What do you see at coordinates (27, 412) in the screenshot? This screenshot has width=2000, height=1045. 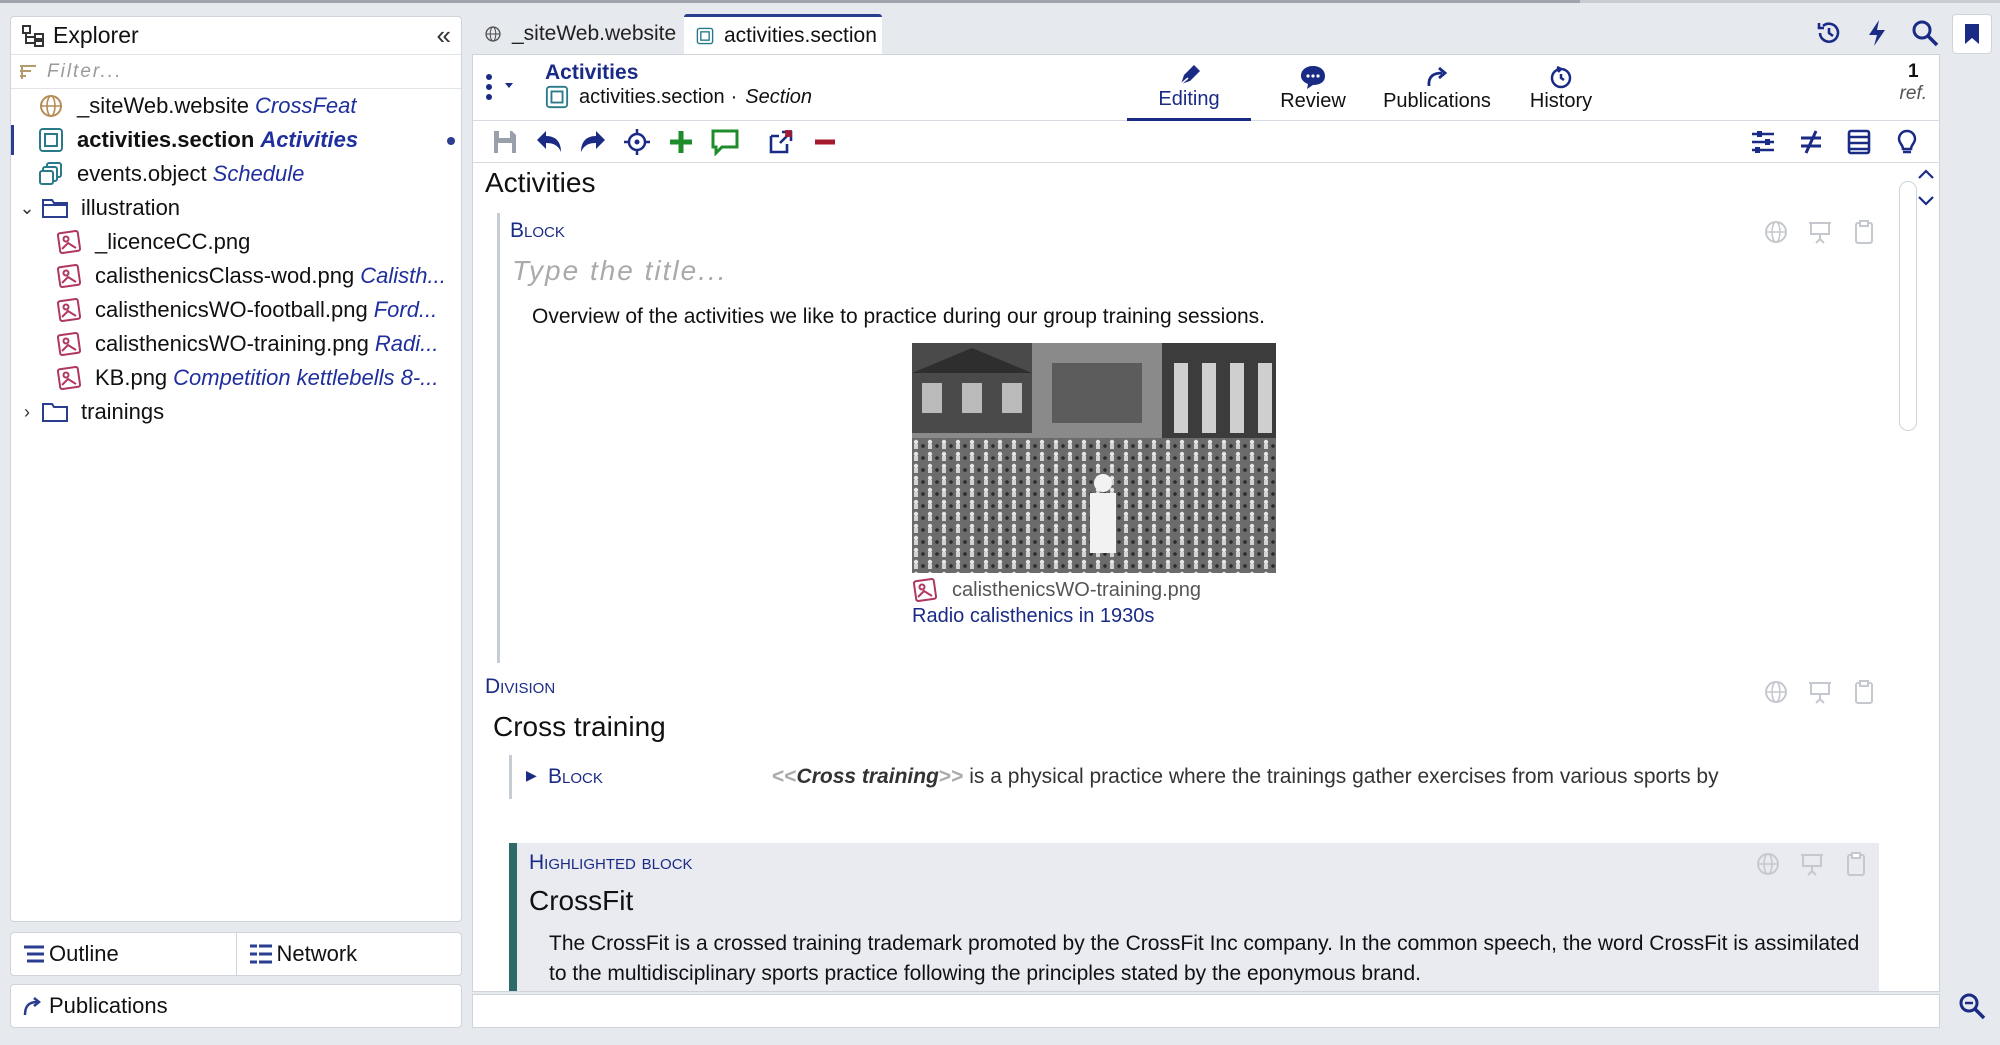 I see `chevron-right-icon: ›` at bounding box center [27, 412].